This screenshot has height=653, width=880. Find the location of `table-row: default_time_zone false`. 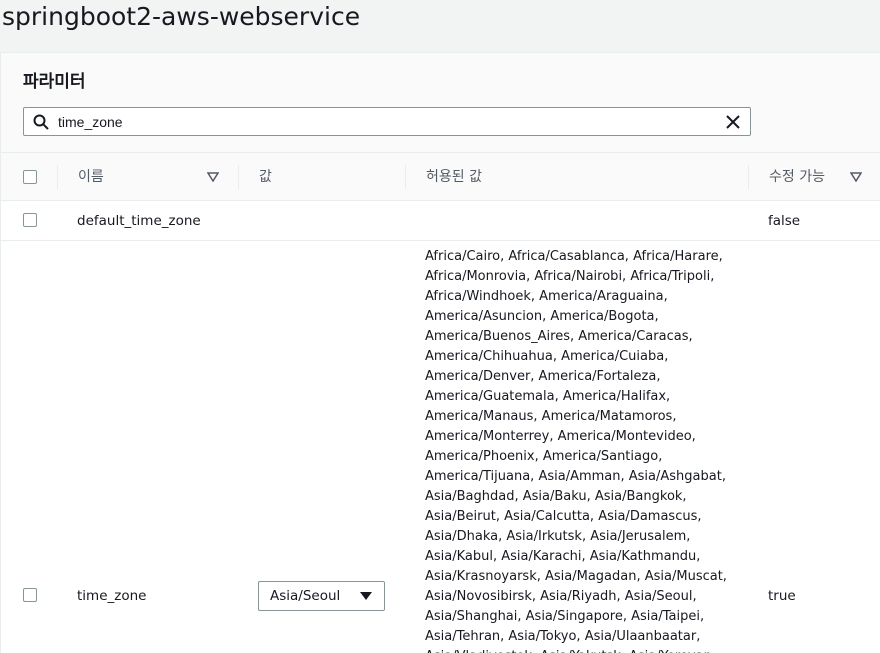

table-row: default_time_zone false is located at coordinates (440, 221).